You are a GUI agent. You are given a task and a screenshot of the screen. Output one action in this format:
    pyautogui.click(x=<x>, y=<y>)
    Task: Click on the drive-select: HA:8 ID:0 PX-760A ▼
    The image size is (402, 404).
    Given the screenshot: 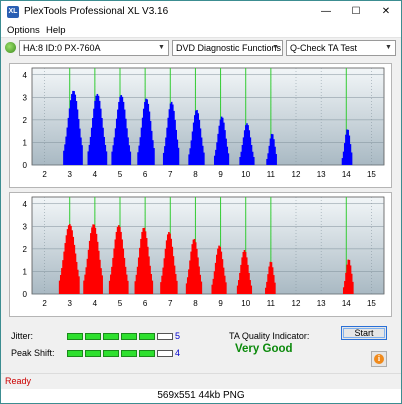 What is the action you would take?
    pyautogui.click(x=94, y=48)
    